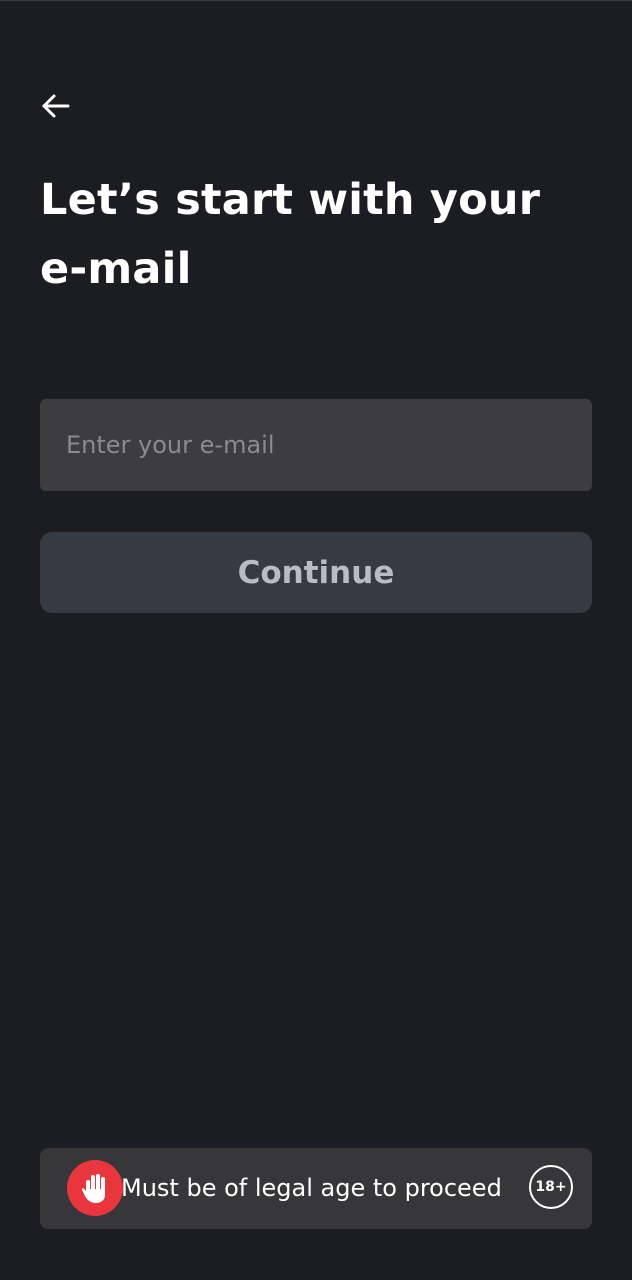 The image size is (632, 1280). Describe the element at coordinates (316, 0) in the screenshot. I see `top-divider` at that location.